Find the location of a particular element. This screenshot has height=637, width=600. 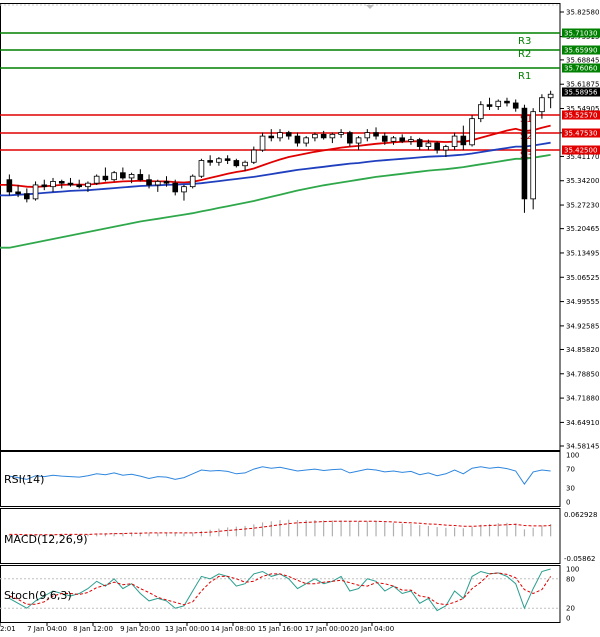

price-tick-label: 35.68845 is located at coordinates (582, 60).